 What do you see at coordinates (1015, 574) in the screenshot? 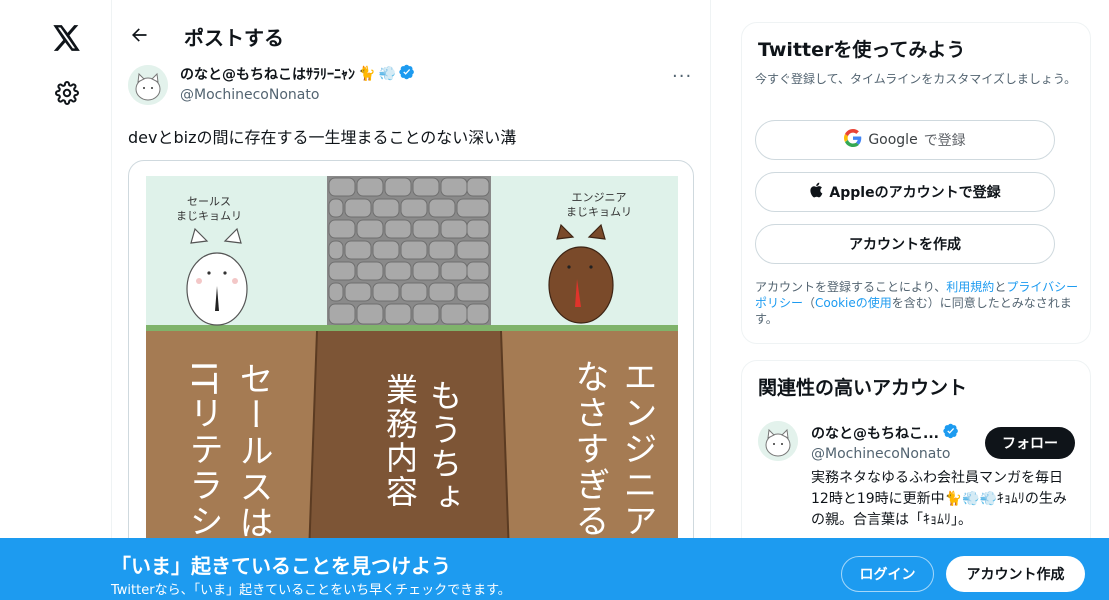
I see `signup-button: アカウント作成` at bounding box center [1015, 574].